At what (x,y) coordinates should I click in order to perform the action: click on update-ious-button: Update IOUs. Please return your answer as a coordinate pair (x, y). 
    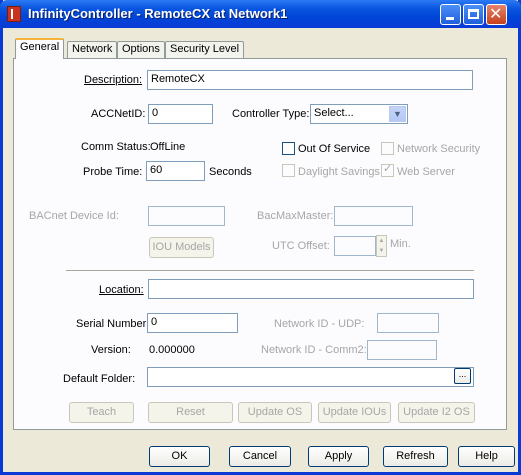
    Looking at the image, I should click on (354, 412).